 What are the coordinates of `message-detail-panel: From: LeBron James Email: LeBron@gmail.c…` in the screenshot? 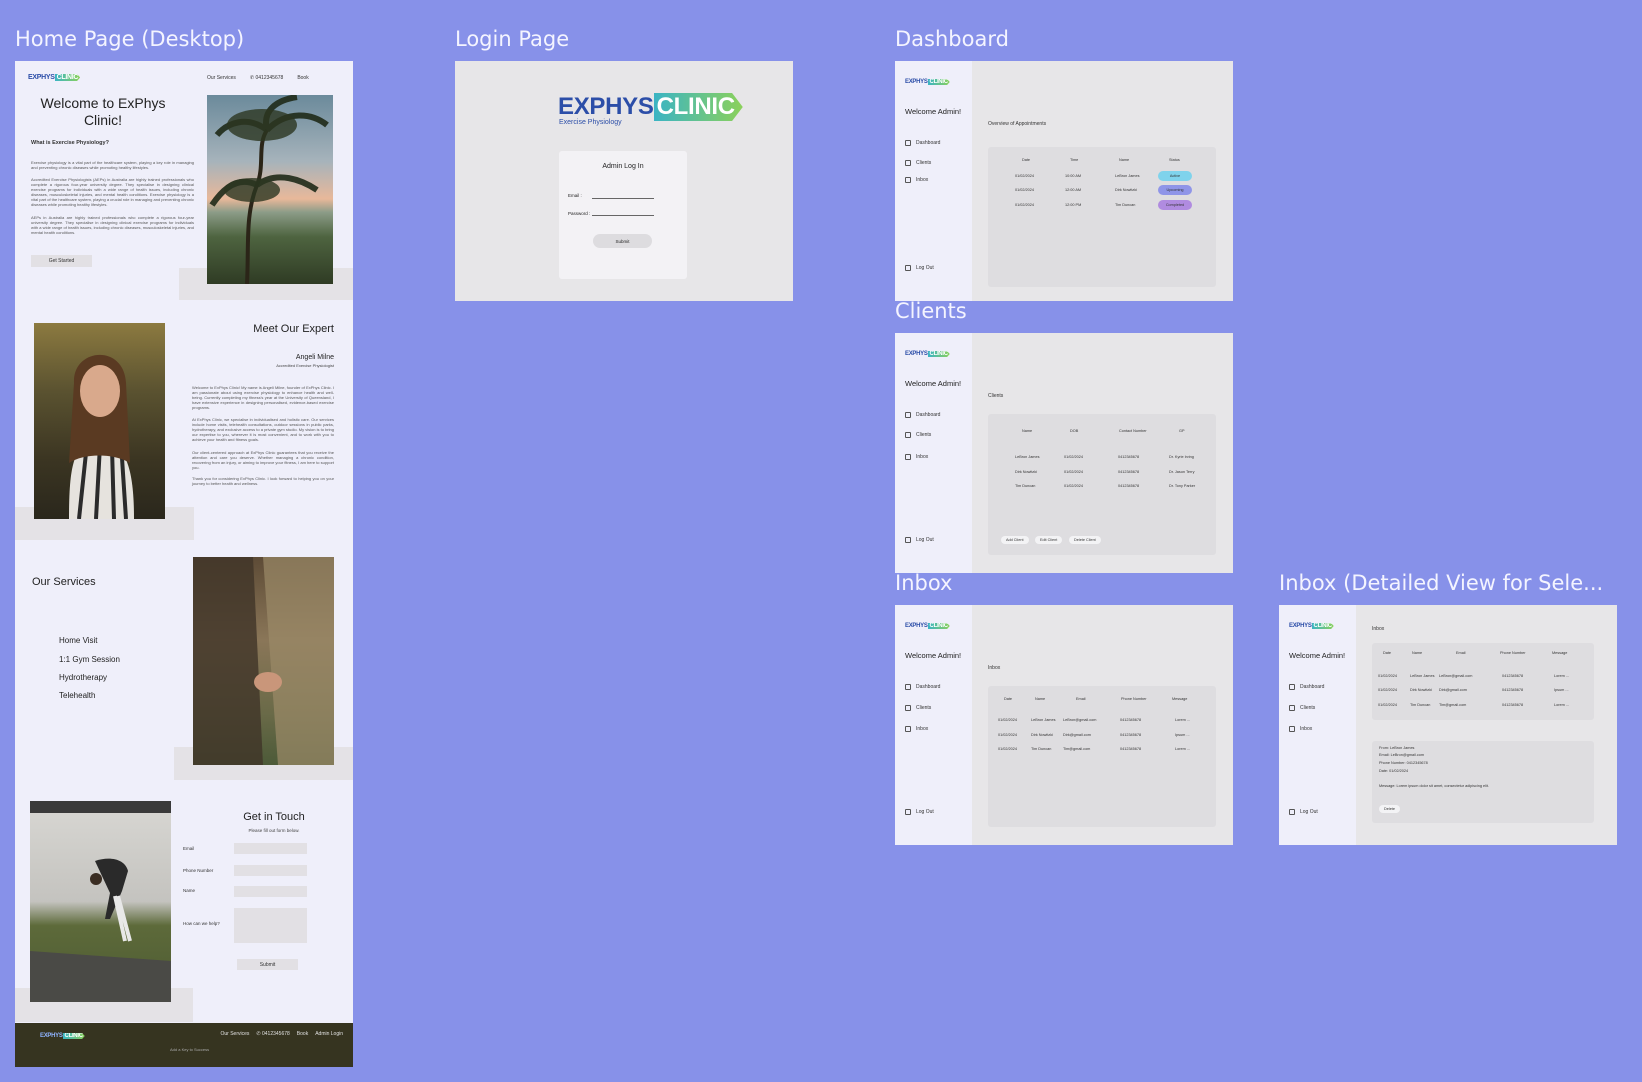 It's located at (1483, 782).